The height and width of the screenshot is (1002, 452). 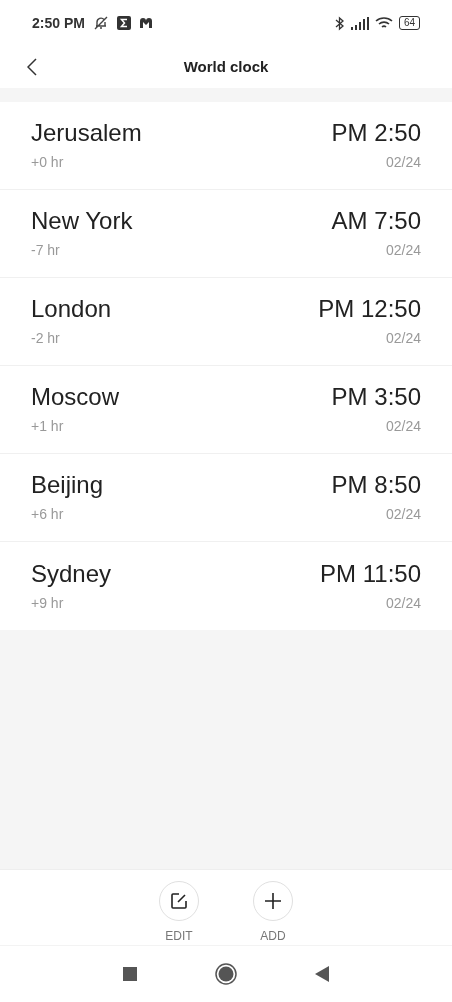 What do you see at coordinates (46, 338) in the screenshot?
I see `time-offset: -2 hr` at bounding box center [46, 338].